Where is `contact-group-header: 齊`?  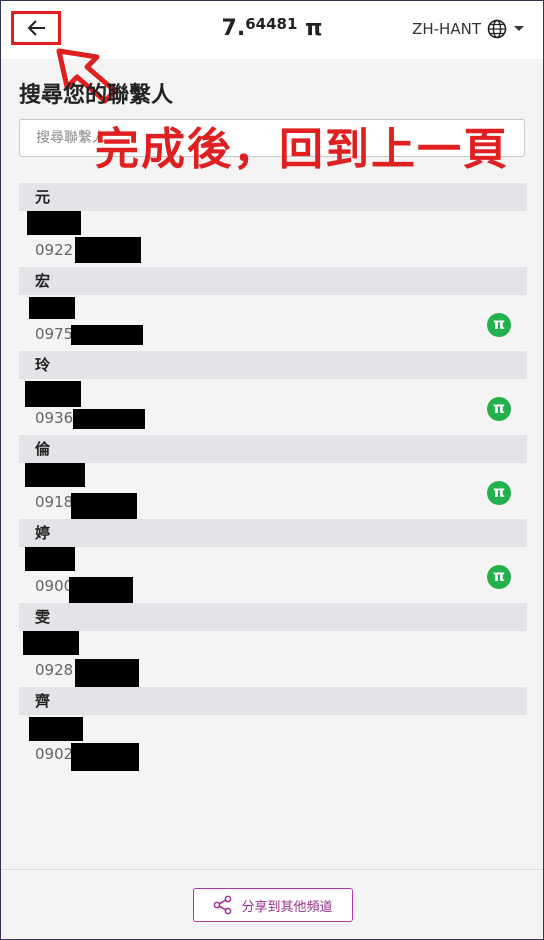 contact-group-header: 齊 is located at coordinates (273, 701).